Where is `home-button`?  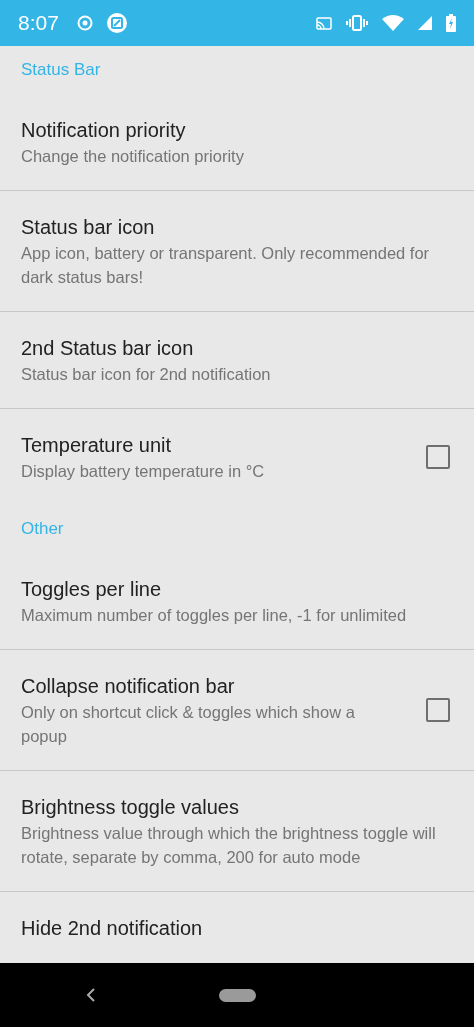 home-button is located at coordinates (237, 995).